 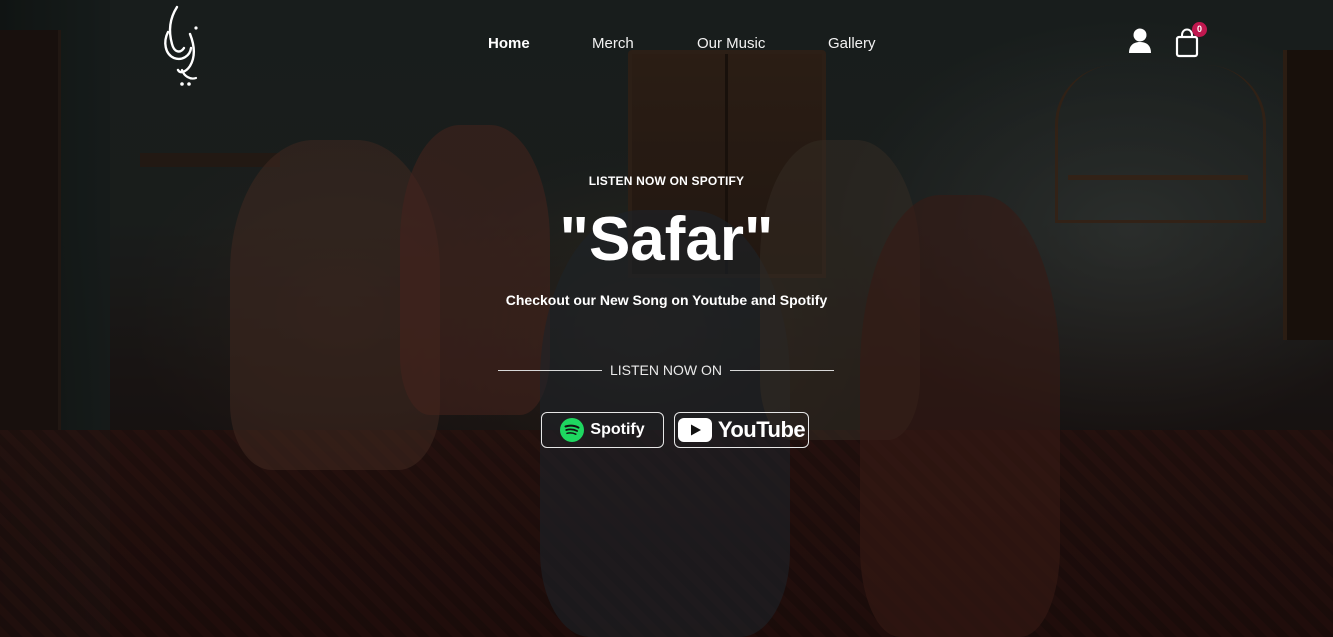 I want to click on hero-kicker: LISTEN NOW ON SPOTIFY, so click(x=666, y=181).